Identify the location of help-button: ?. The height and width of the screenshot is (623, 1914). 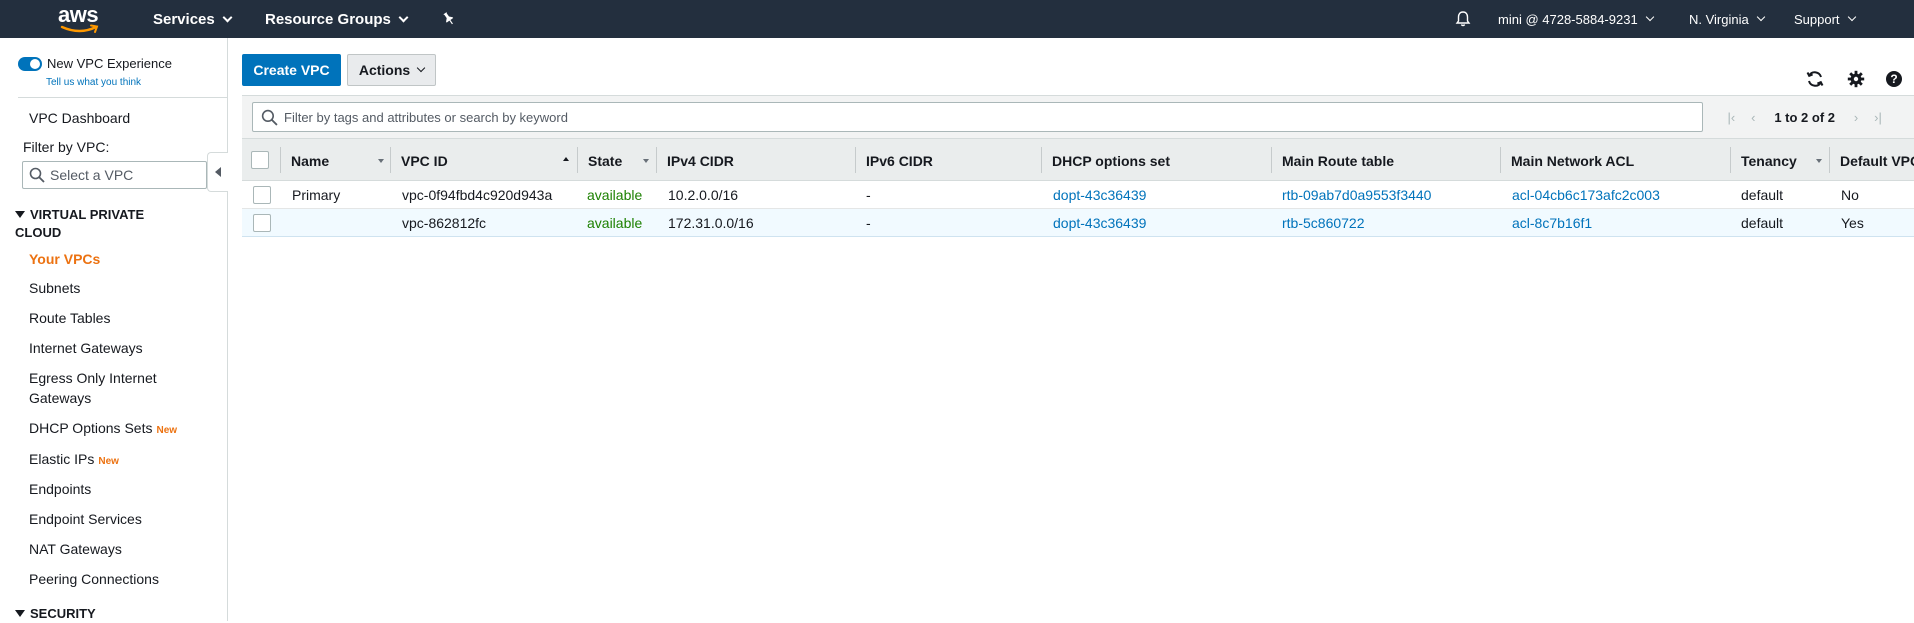
(1894, 79).